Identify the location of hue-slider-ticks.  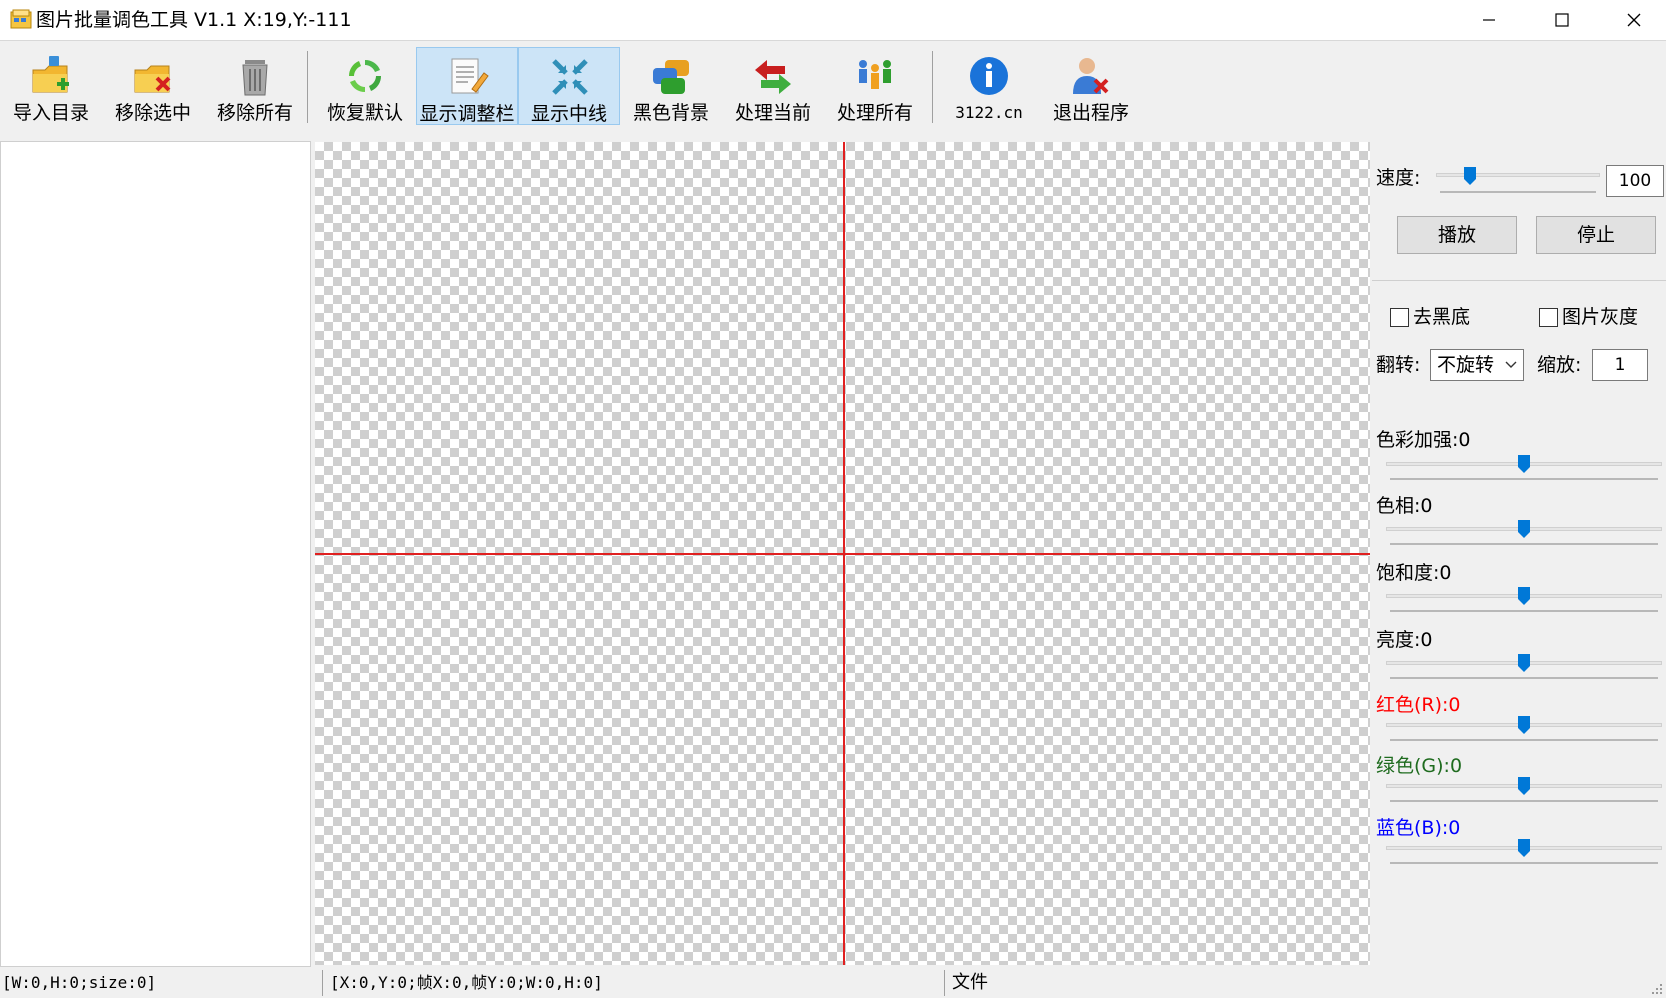
(1524, 544).